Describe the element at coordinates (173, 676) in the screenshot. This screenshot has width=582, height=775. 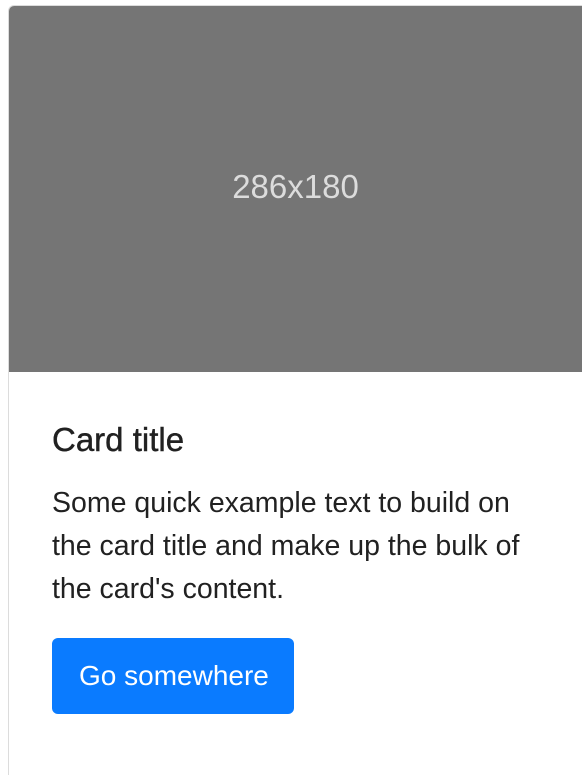
I see `go-somewhere-button: Go somewhere` at that location.